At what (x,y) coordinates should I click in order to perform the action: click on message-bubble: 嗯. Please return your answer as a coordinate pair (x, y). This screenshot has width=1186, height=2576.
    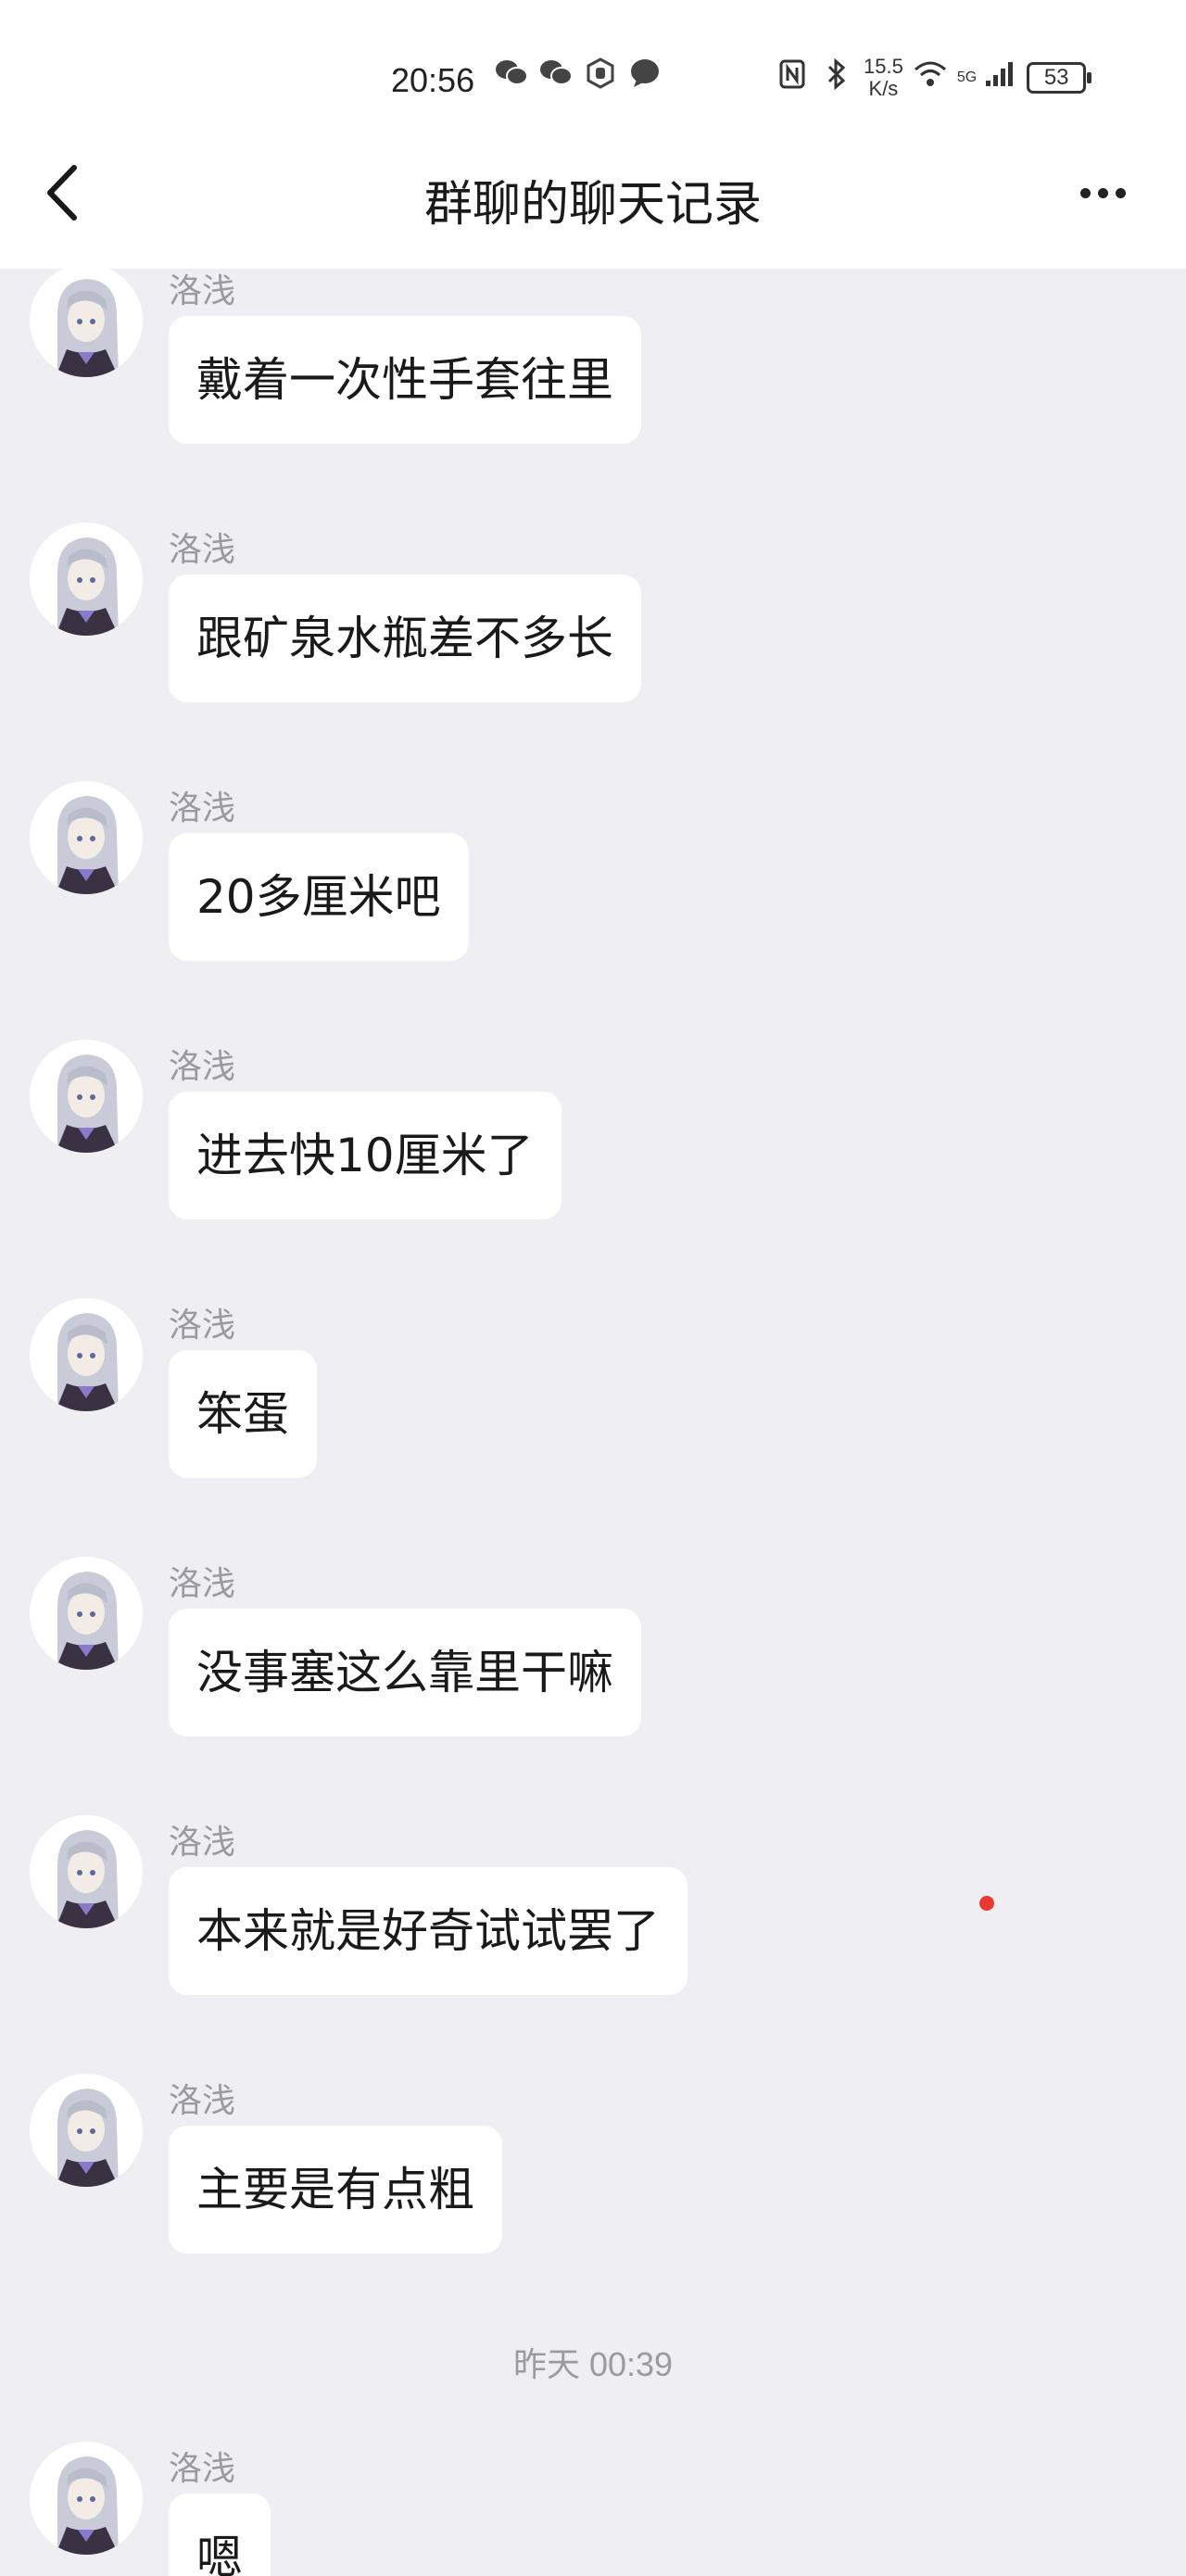
    Looking at the image, I should click on (220, 2535).